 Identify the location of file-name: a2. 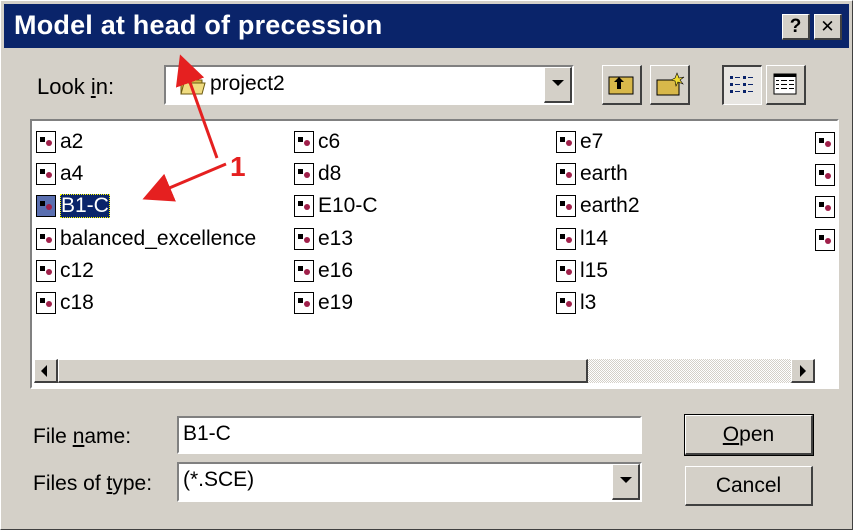
(72, 141).